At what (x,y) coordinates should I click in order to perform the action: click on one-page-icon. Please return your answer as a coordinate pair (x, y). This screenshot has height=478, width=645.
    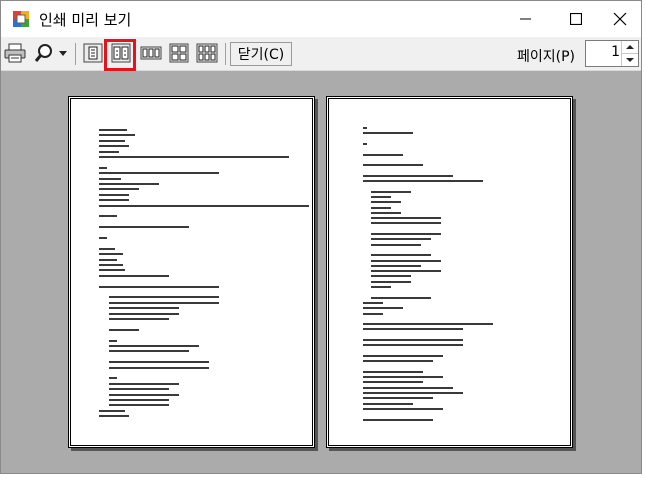
    Looking at the image, I should click on (93, 53).